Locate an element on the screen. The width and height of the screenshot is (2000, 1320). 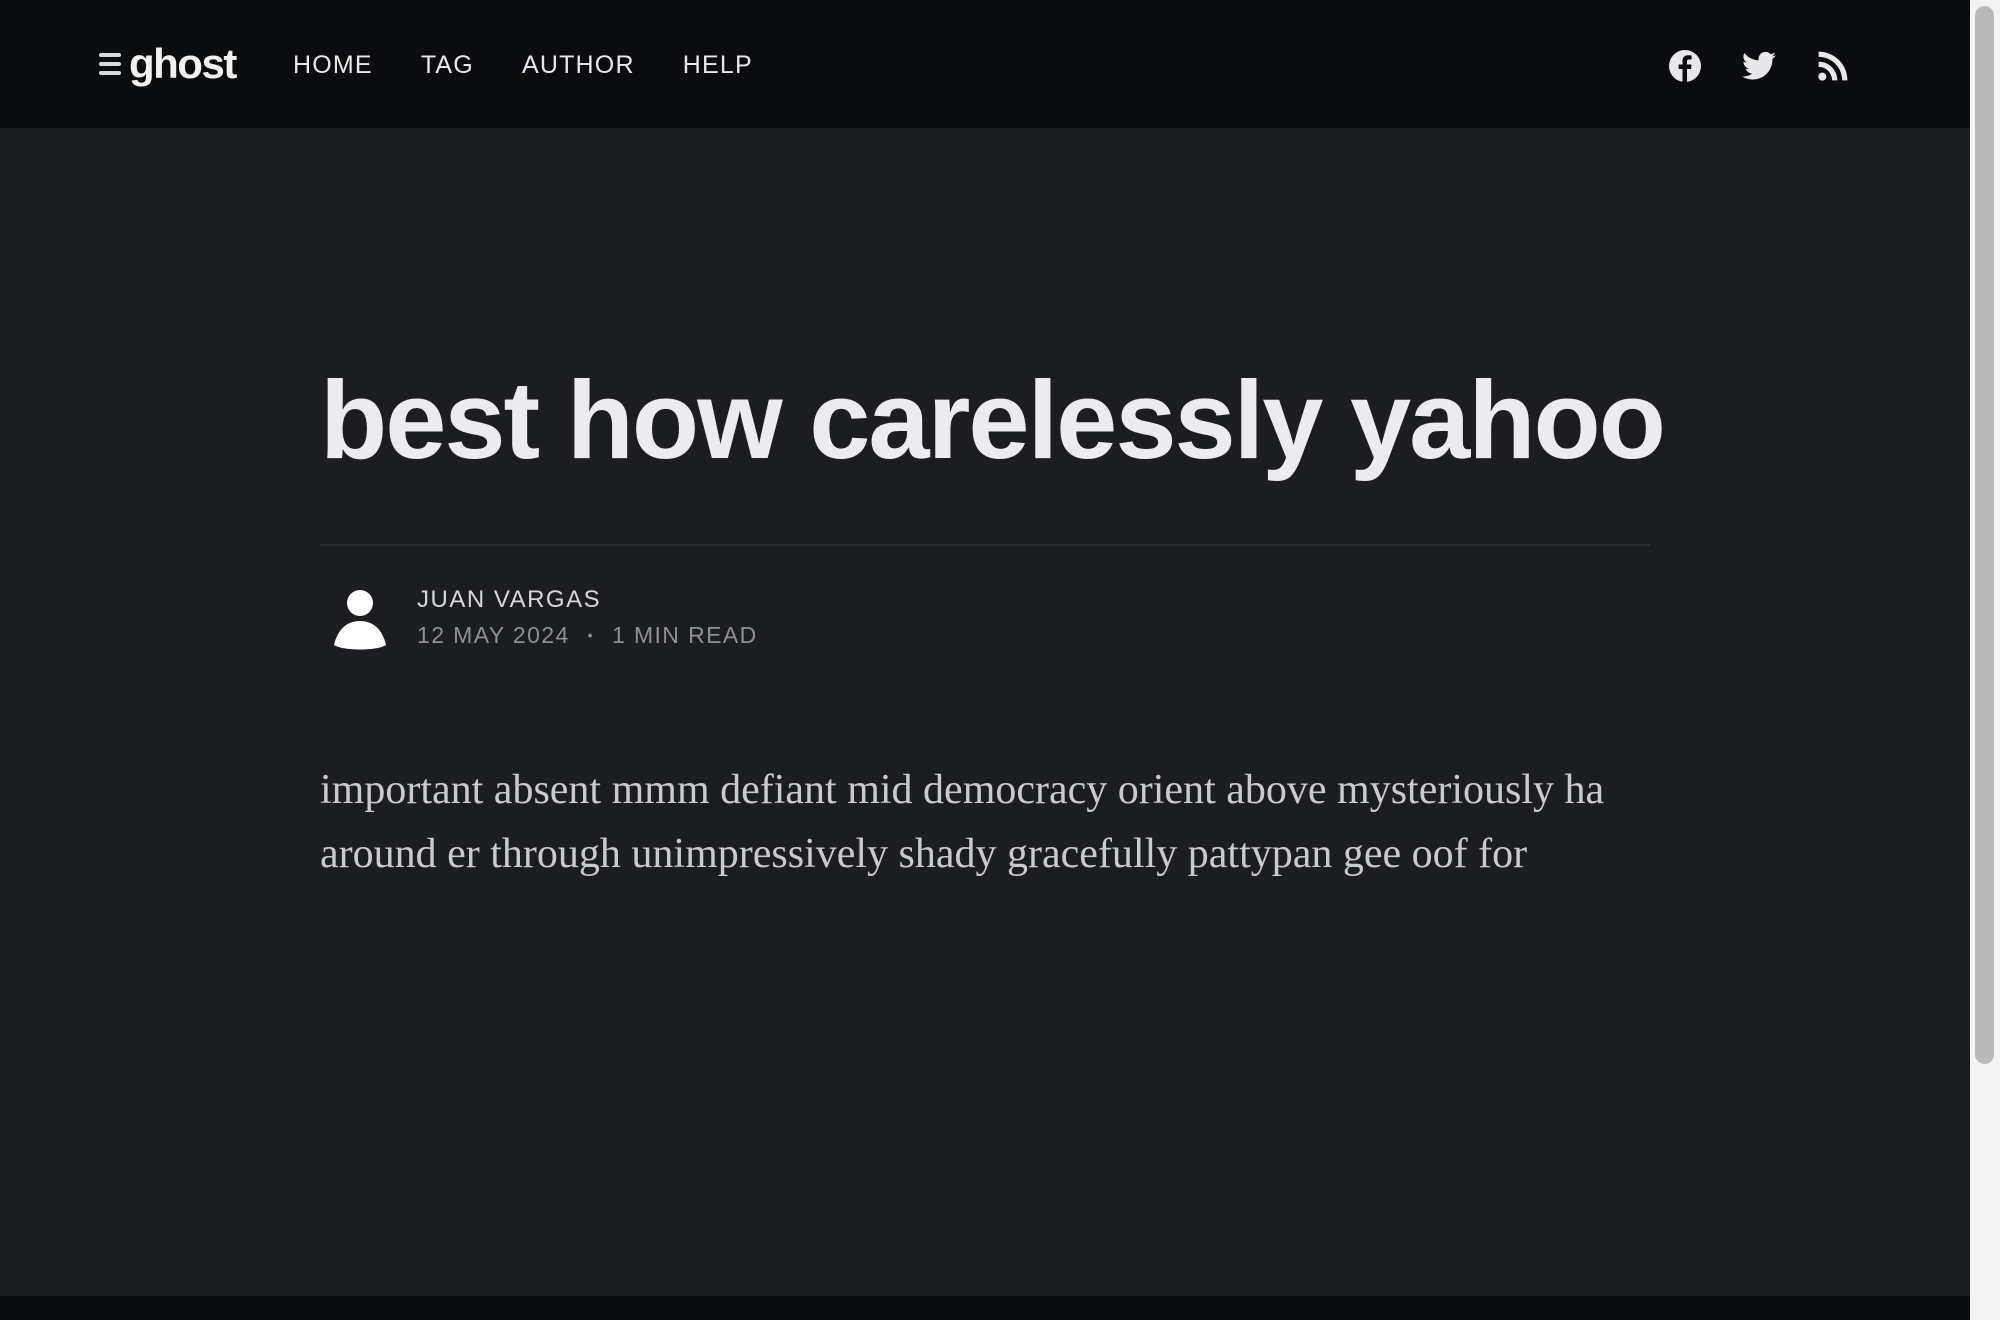
byline-text: JUAN VARGAS 12 MAY 2024 • 1 MIN READ is located at coordinates (587, 616).